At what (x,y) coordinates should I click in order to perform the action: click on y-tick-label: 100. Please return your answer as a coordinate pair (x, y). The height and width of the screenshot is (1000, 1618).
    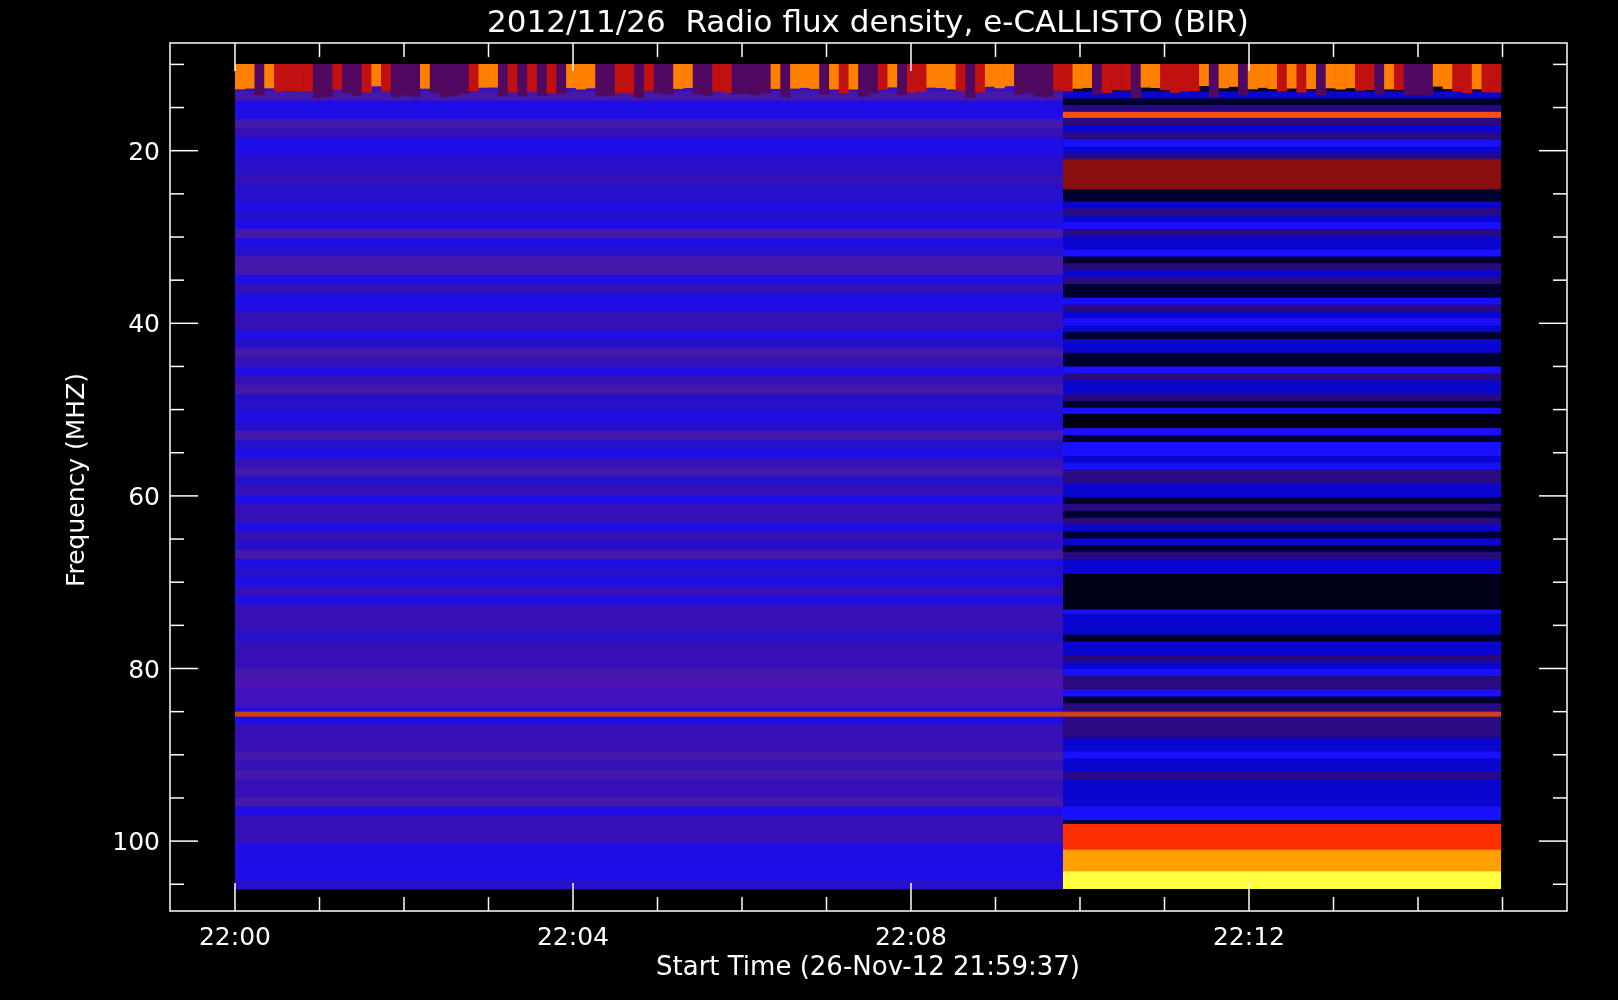
    Looking at the image, I should click on (136, 842).